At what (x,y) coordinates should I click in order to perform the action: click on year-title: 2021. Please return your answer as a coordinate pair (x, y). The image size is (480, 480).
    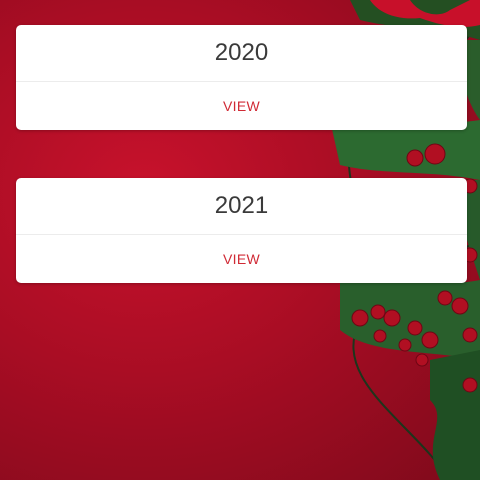
    Looking at the image, I should click on (241, 206).